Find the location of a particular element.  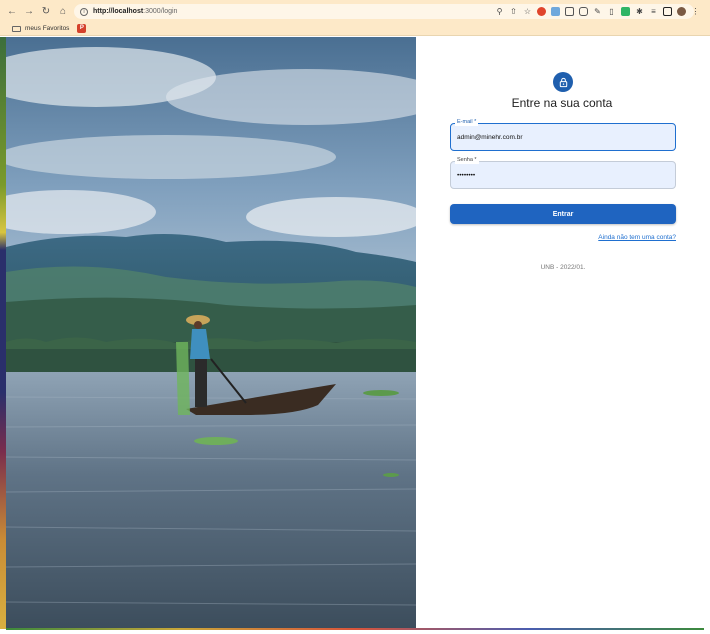

password-value: •••••••• is located at coordinates (466, 175).